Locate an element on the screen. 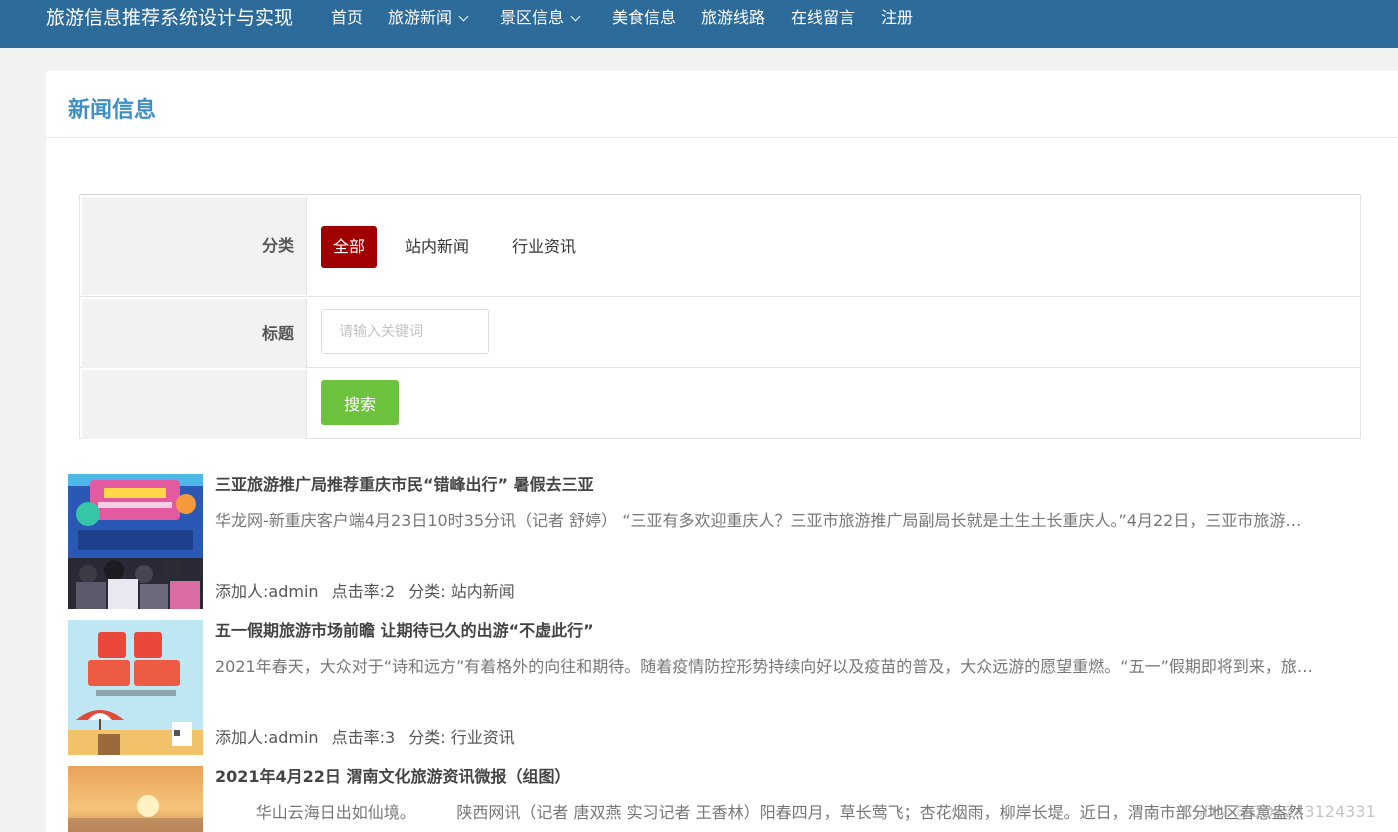 This screenshot has width=1398, height=832. nav-item-travel-routes: 旅游线路 is located at coordinates (733, 18).